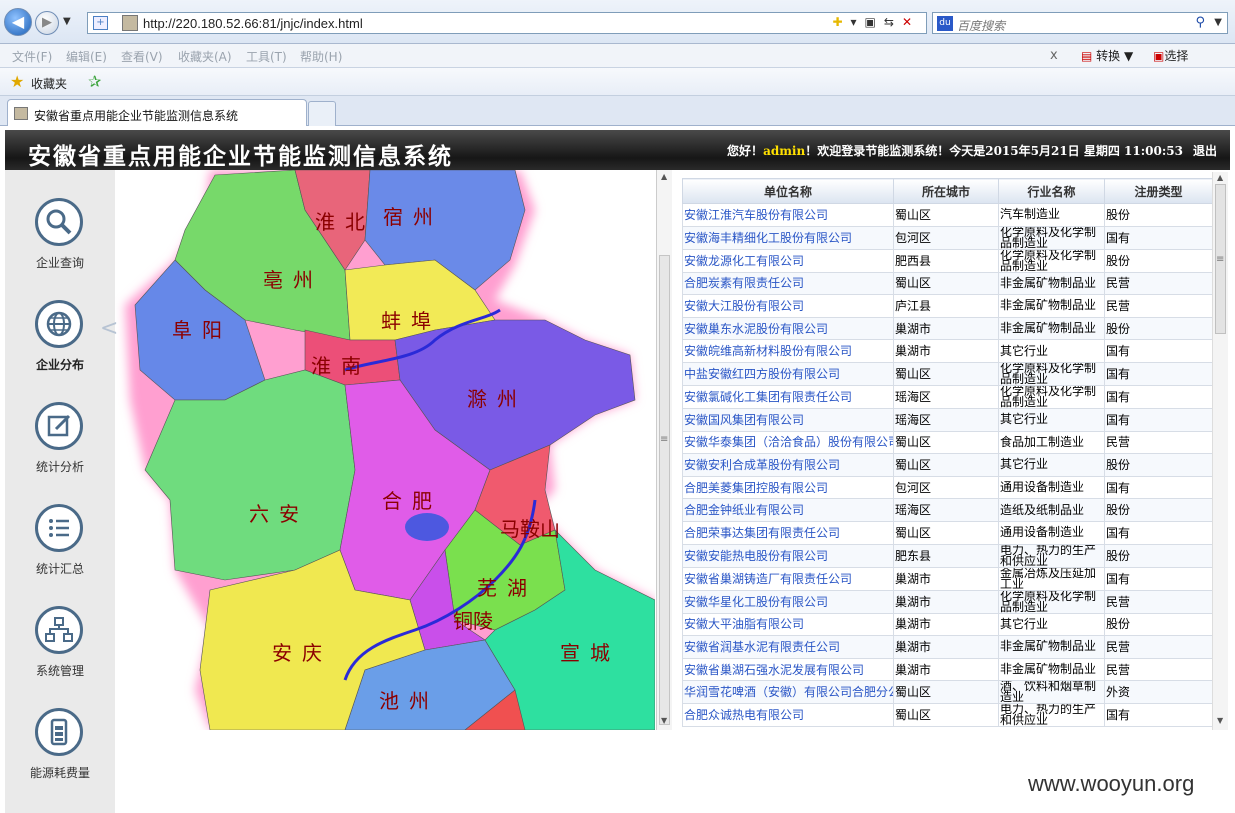  I want to click on new-tab-button, so click(322, 113).